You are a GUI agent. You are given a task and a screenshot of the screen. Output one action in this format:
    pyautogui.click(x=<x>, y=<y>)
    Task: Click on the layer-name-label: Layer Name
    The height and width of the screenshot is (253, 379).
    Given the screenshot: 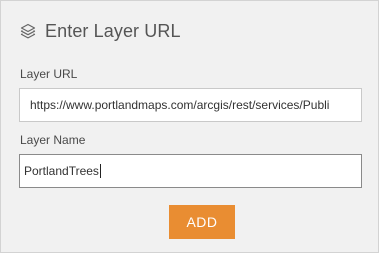 What is the action you would take?
    pyautogui.click(x=53, y=140)
    